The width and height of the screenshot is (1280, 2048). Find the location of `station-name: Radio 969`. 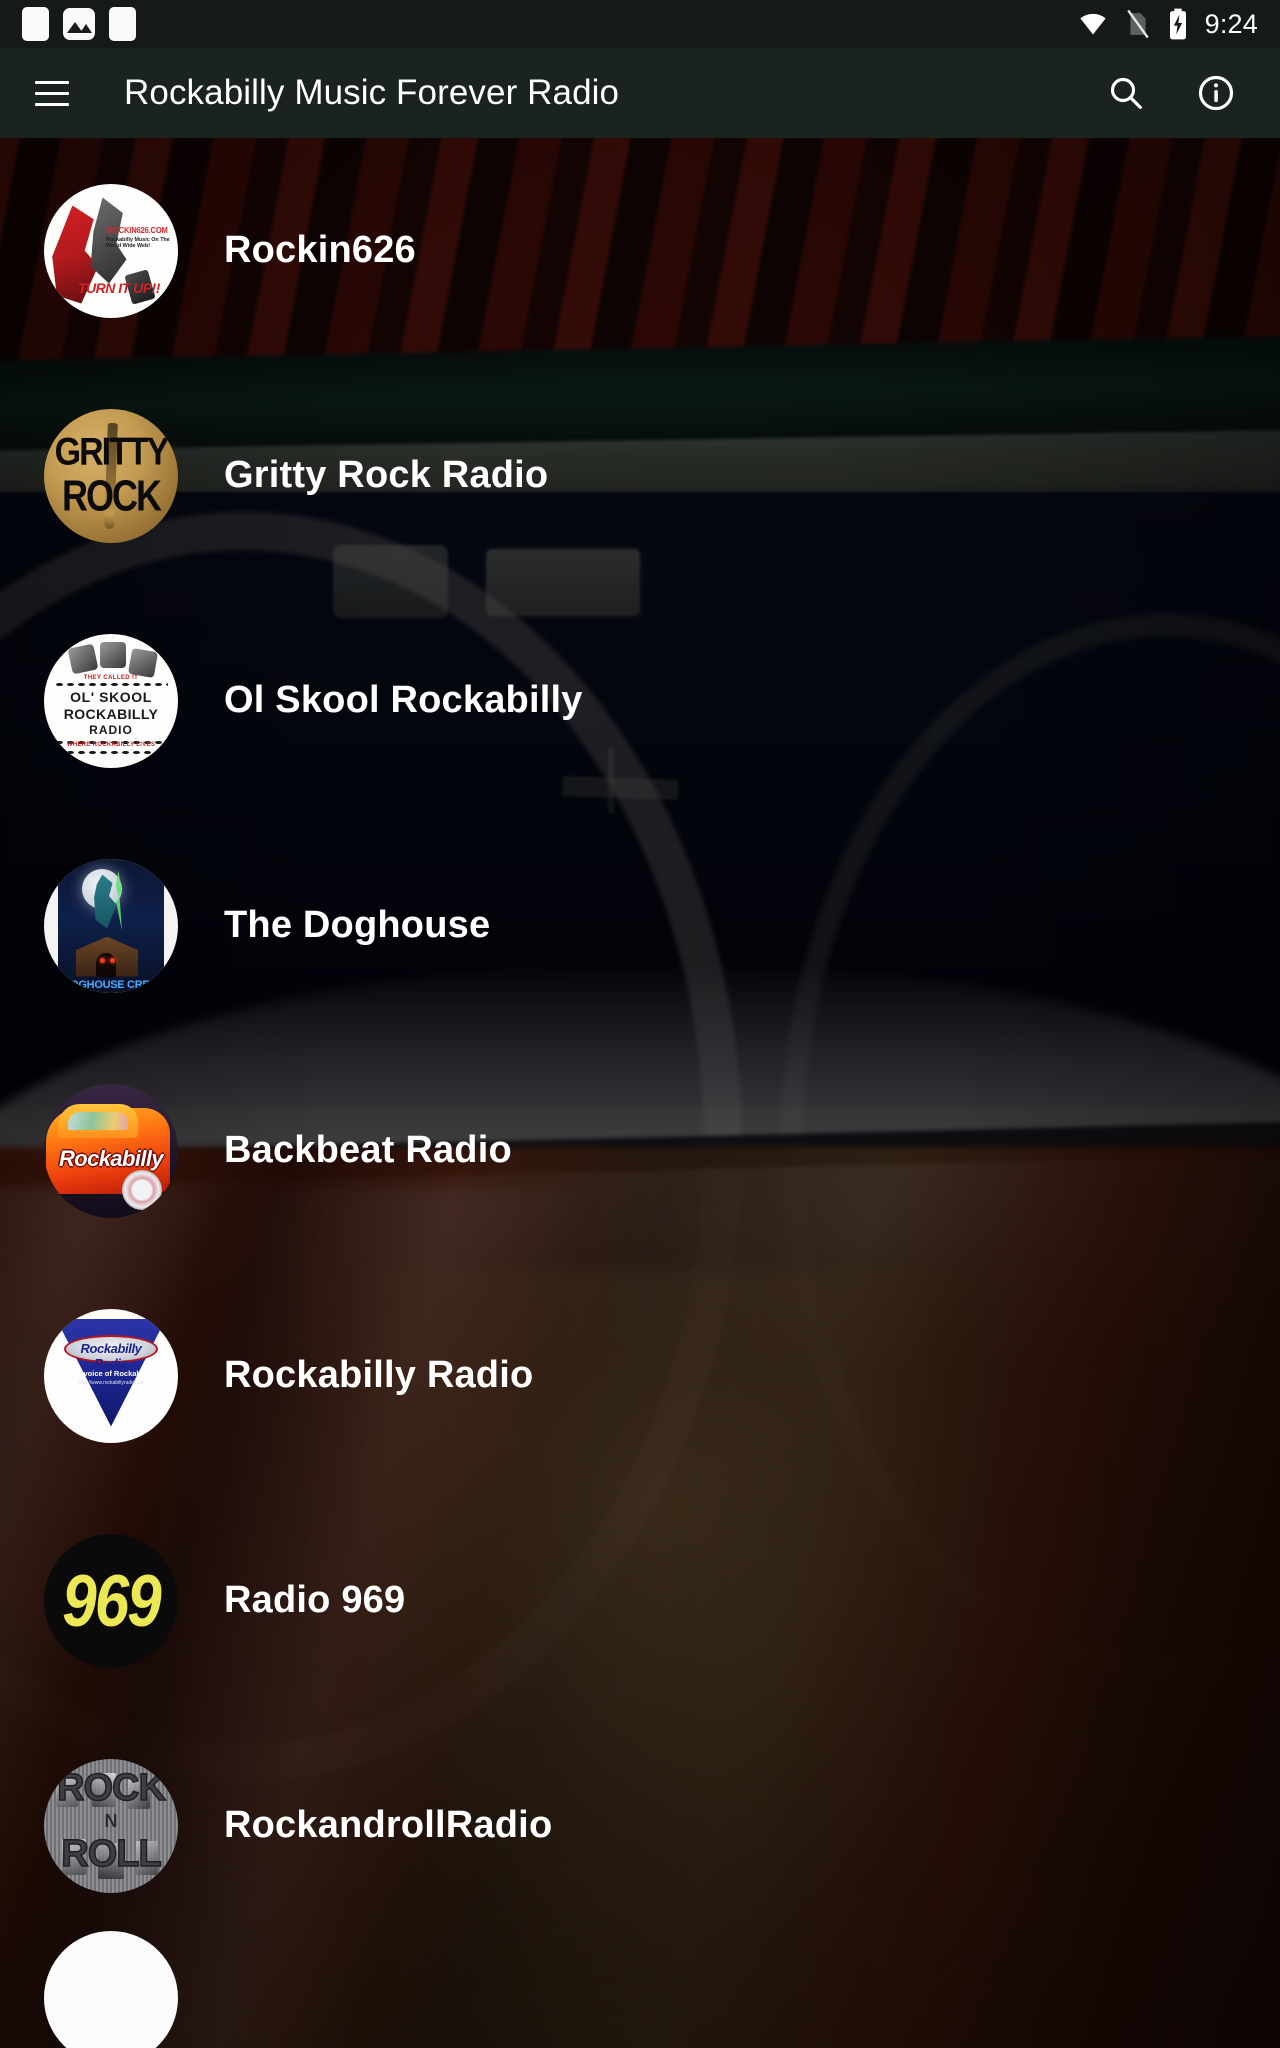

station-name: Radio 969 is located at coordinates (315, 1600).